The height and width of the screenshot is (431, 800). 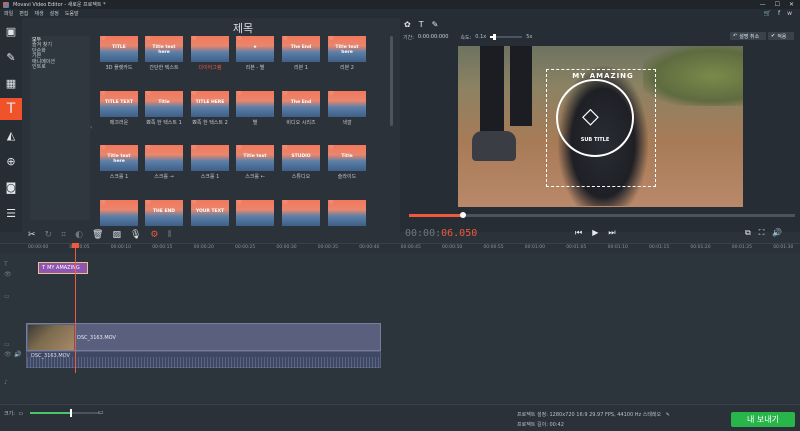 What do you see at coordinates (301, 54) in the screenshot?
I see `title-template-tile: ♡ The End 리본 1` at bounding box center [301, 54].